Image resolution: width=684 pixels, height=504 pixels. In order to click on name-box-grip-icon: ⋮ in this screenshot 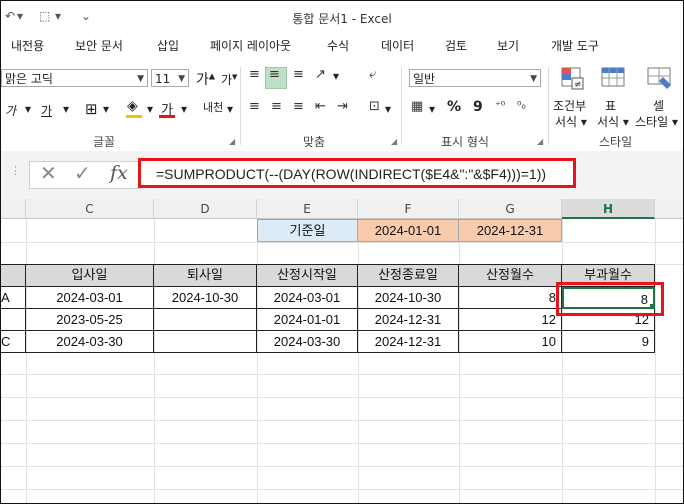, I will do `click(15, 170)`.